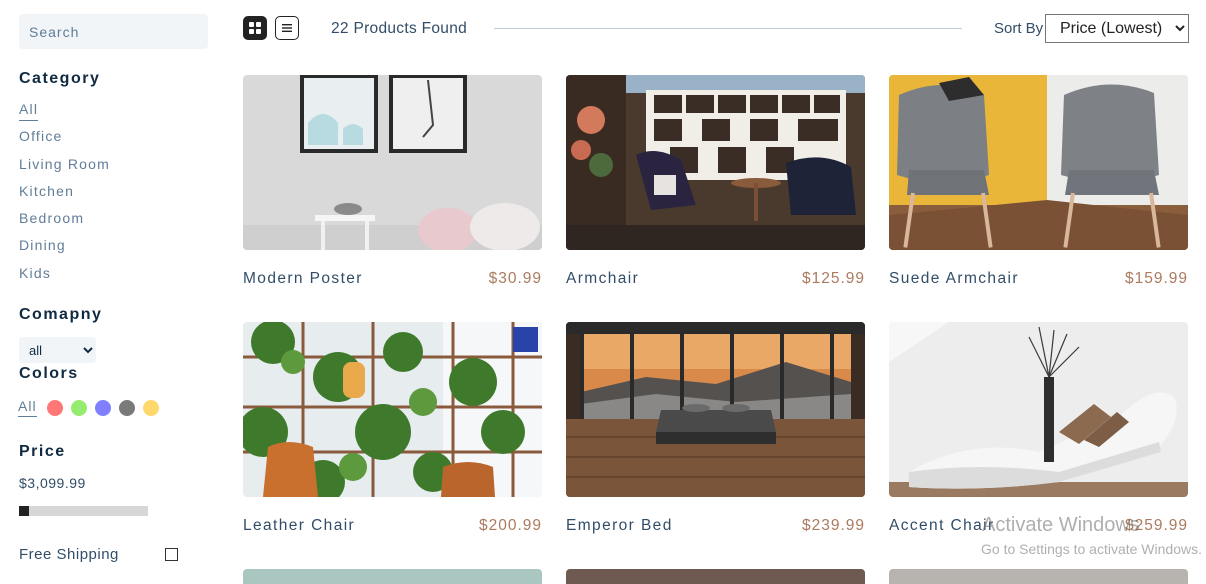  I want to click on sort-select: Price (Lowest), so click(1117, 28).